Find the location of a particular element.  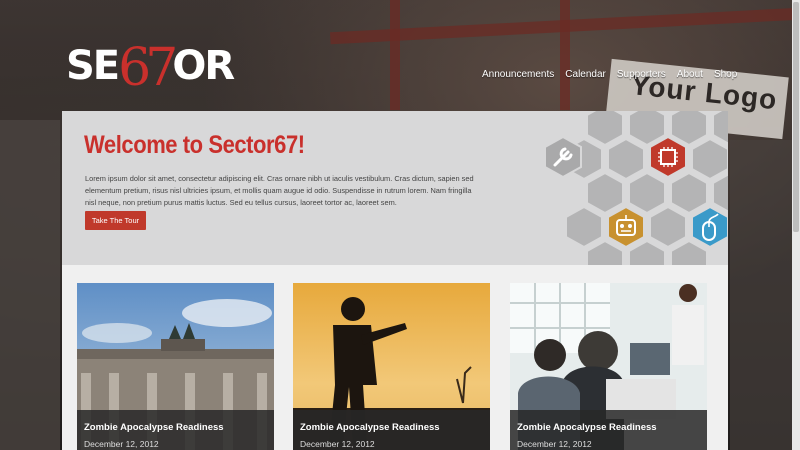

scrollbar-thumb is located at coordinates (796, 117).